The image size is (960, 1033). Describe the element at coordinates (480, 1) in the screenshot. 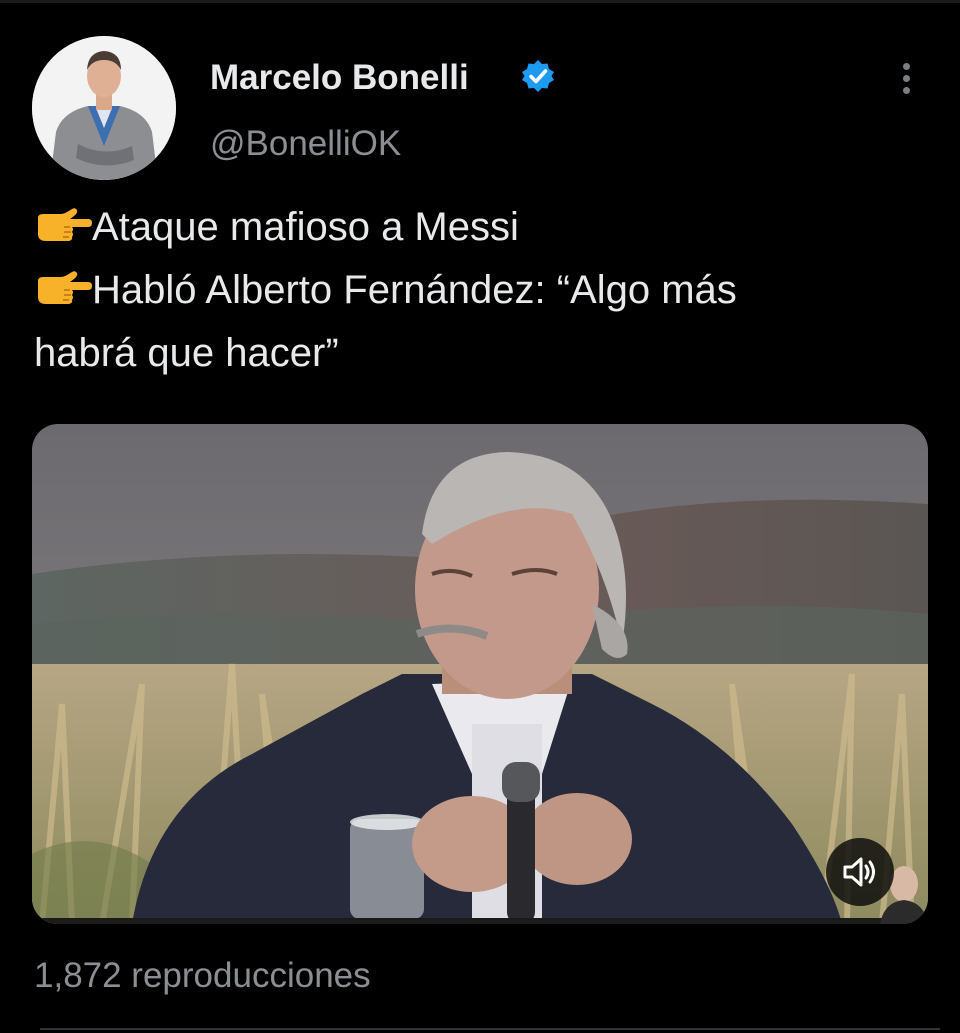

I see `top-divider` at that location.